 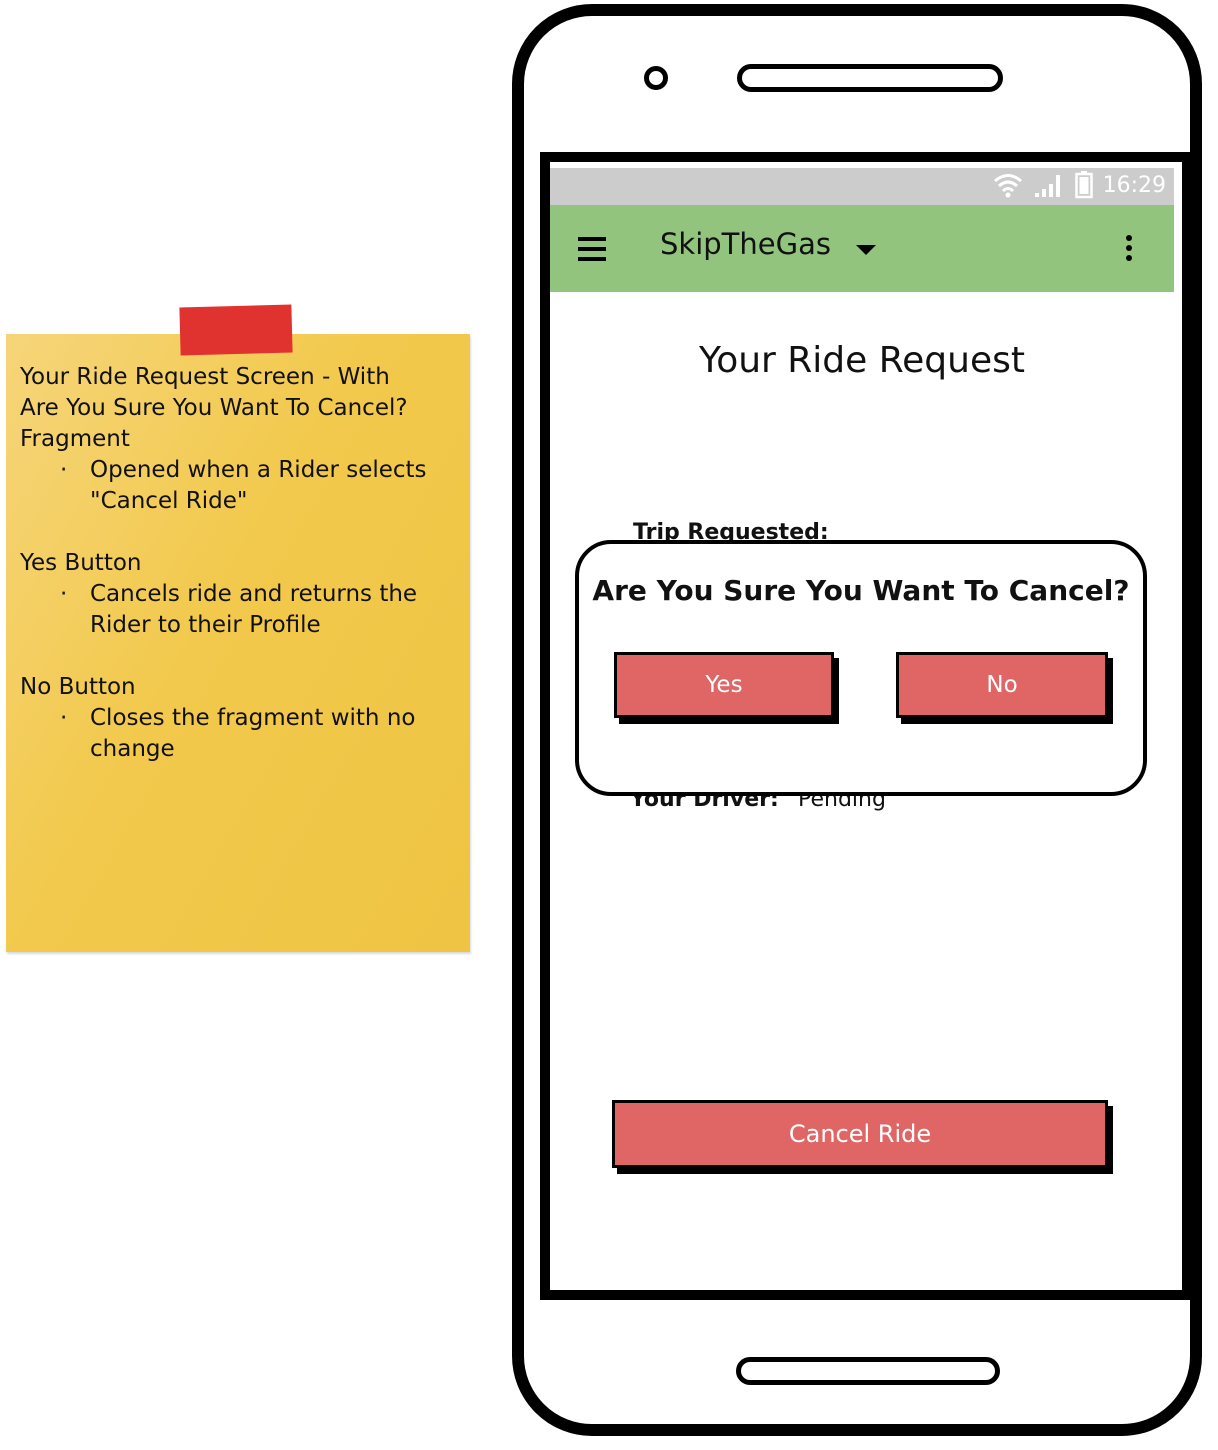 I want to click on battery-icon, so click(x=1083, y=185).